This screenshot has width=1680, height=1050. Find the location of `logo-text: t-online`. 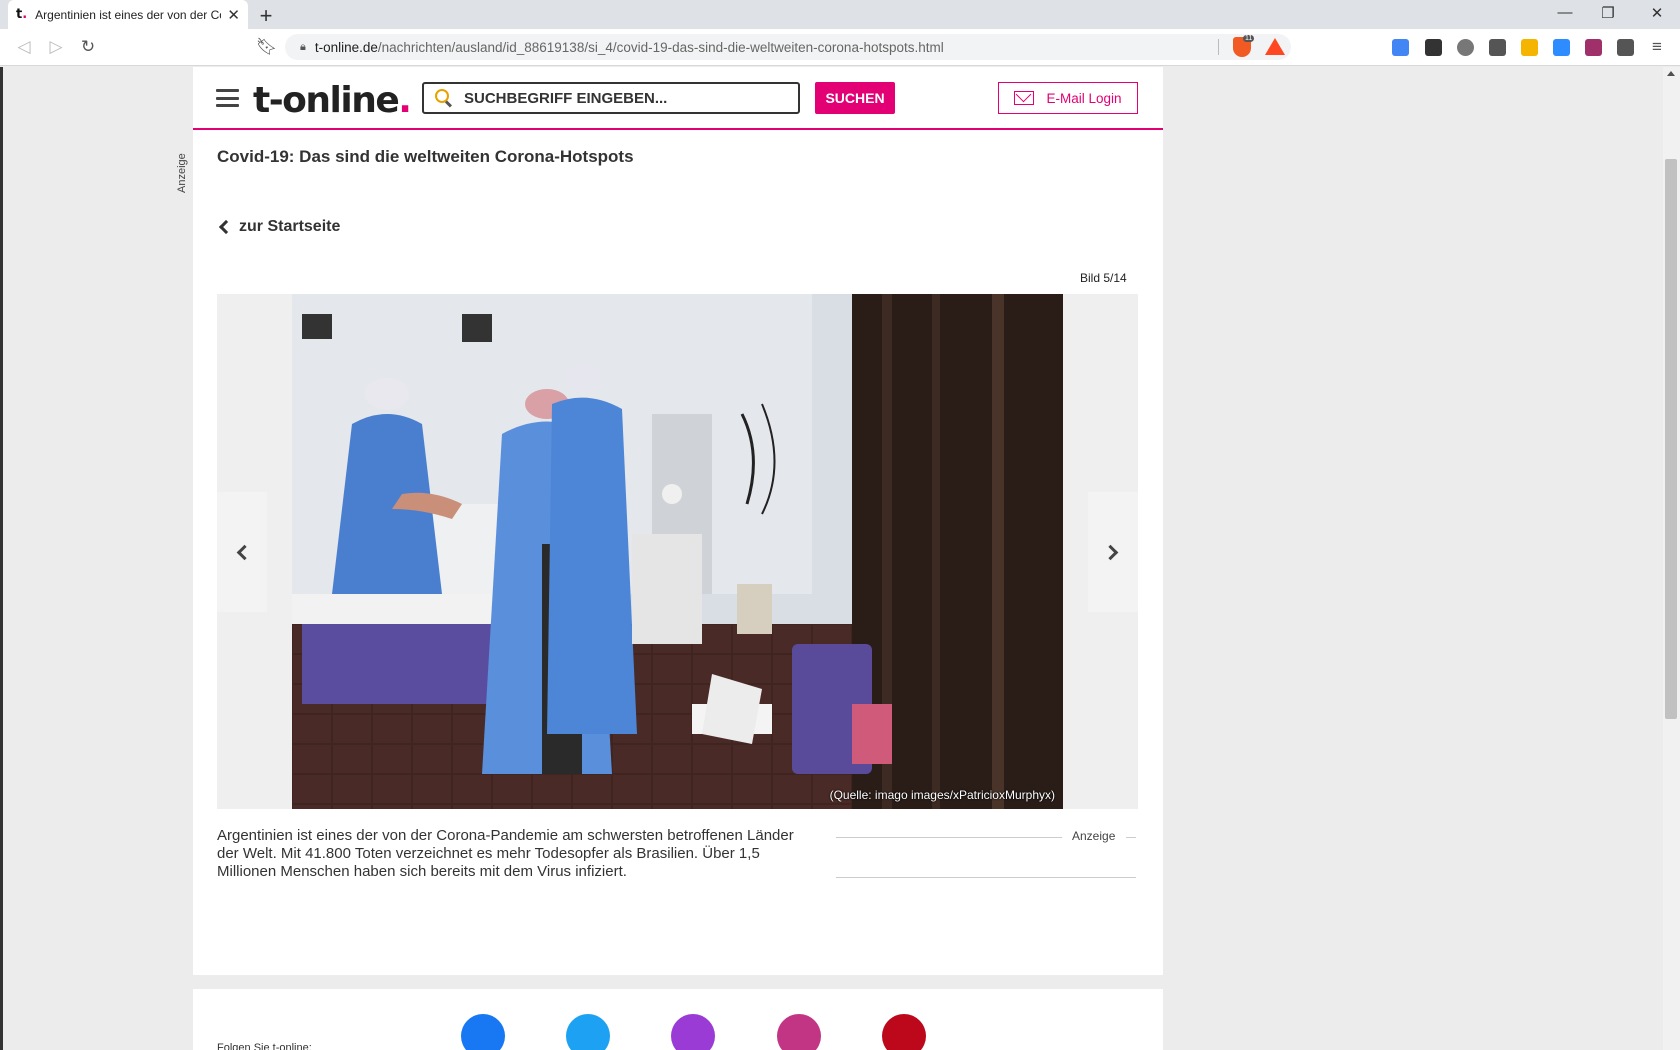

logo-text: t-online is located at coordinates (326, 100).